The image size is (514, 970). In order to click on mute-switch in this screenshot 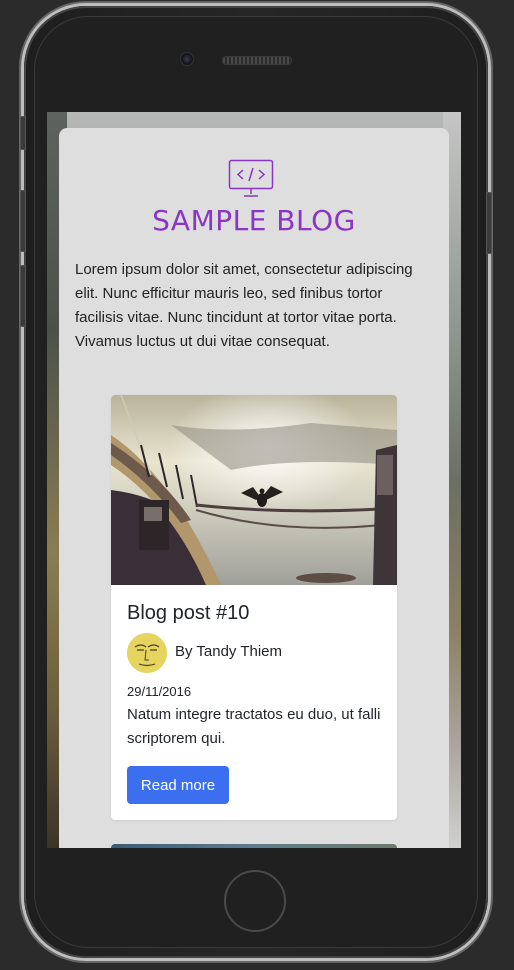, I will do `click(23, 133)`.